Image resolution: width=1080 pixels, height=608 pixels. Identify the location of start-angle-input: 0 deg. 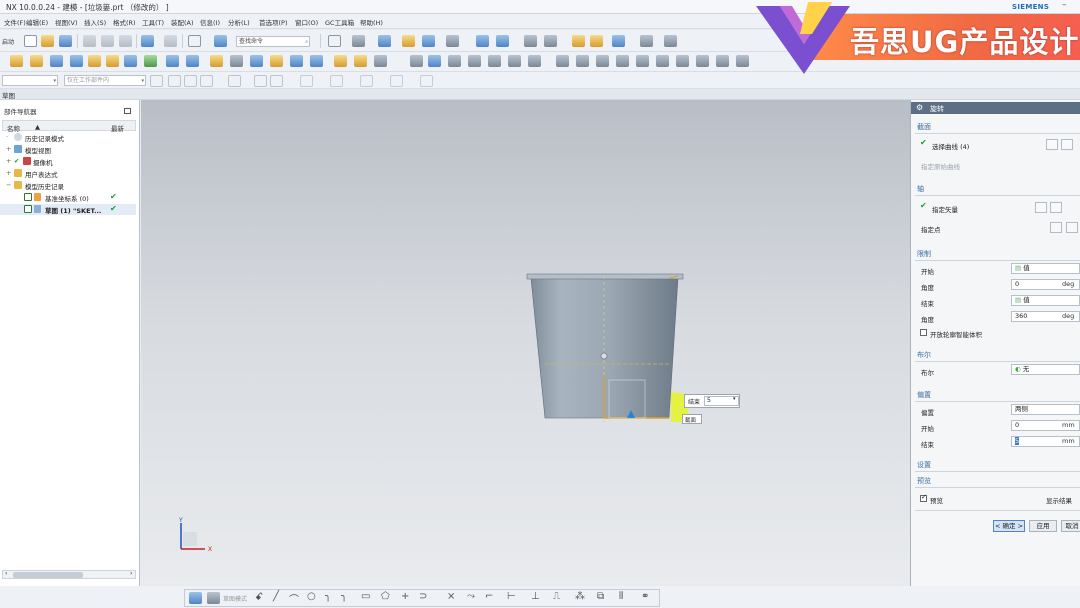
(1045, 284).